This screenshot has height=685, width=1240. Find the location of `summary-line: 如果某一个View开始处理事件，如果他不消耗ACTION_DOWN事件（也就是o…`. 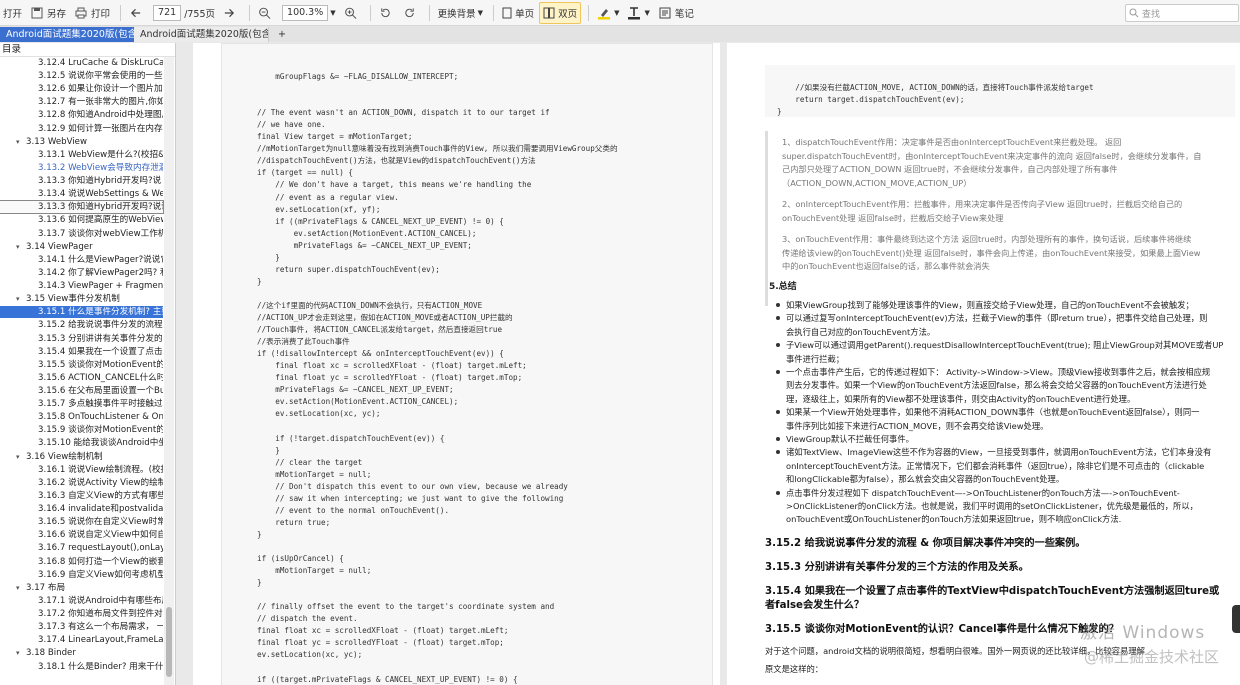

summary-line: 如果某一个View开始处理事件，如果他不消耗ACTION_DOWN事件（也就是o… is located at coordinates (993, 412).